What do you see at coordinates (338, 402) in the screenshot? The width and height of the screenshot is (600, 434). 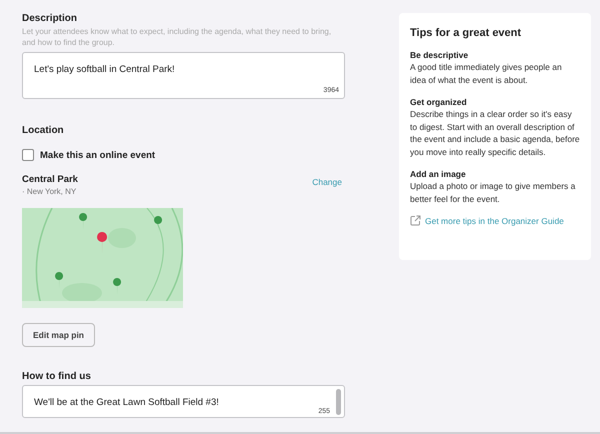 I see `scrollbar` at bounding box center [338, 402].